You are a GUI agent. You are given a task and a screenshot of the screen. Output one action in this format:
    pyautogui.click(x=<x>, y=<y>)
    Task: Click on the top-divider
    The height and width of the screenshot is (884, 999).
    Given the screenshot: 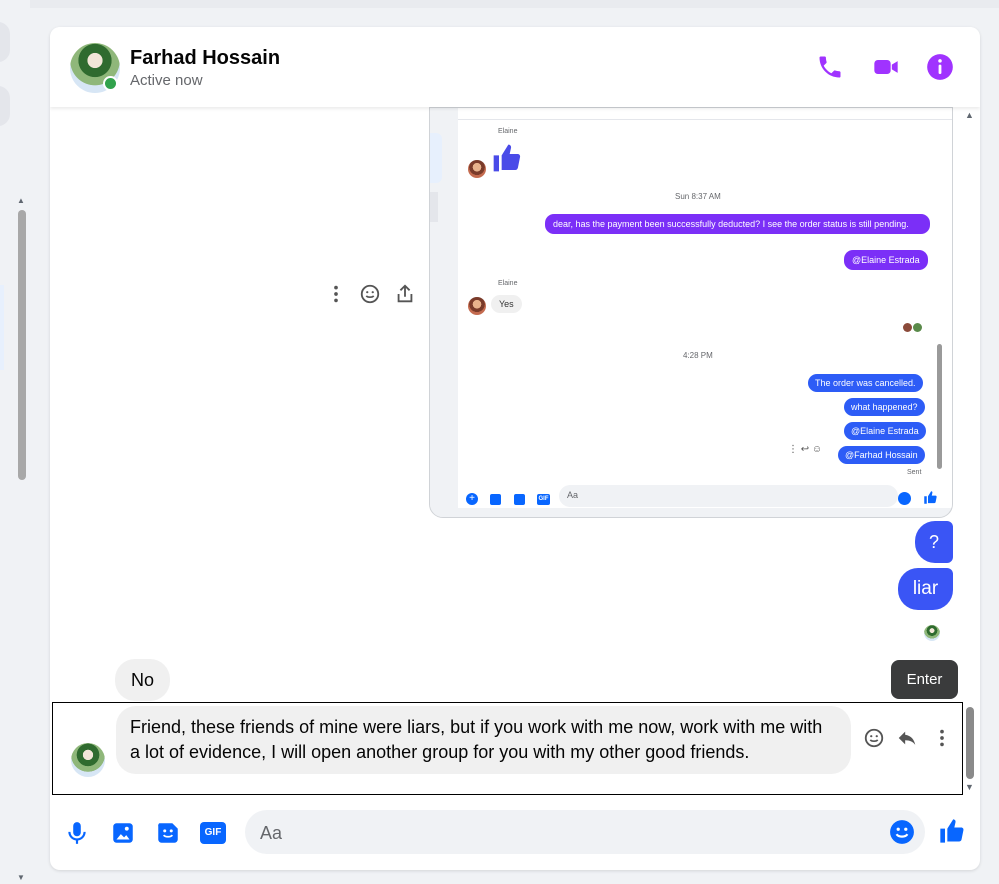 What is the action you would take?
    pyautogui.click(x=514, y=4)
    